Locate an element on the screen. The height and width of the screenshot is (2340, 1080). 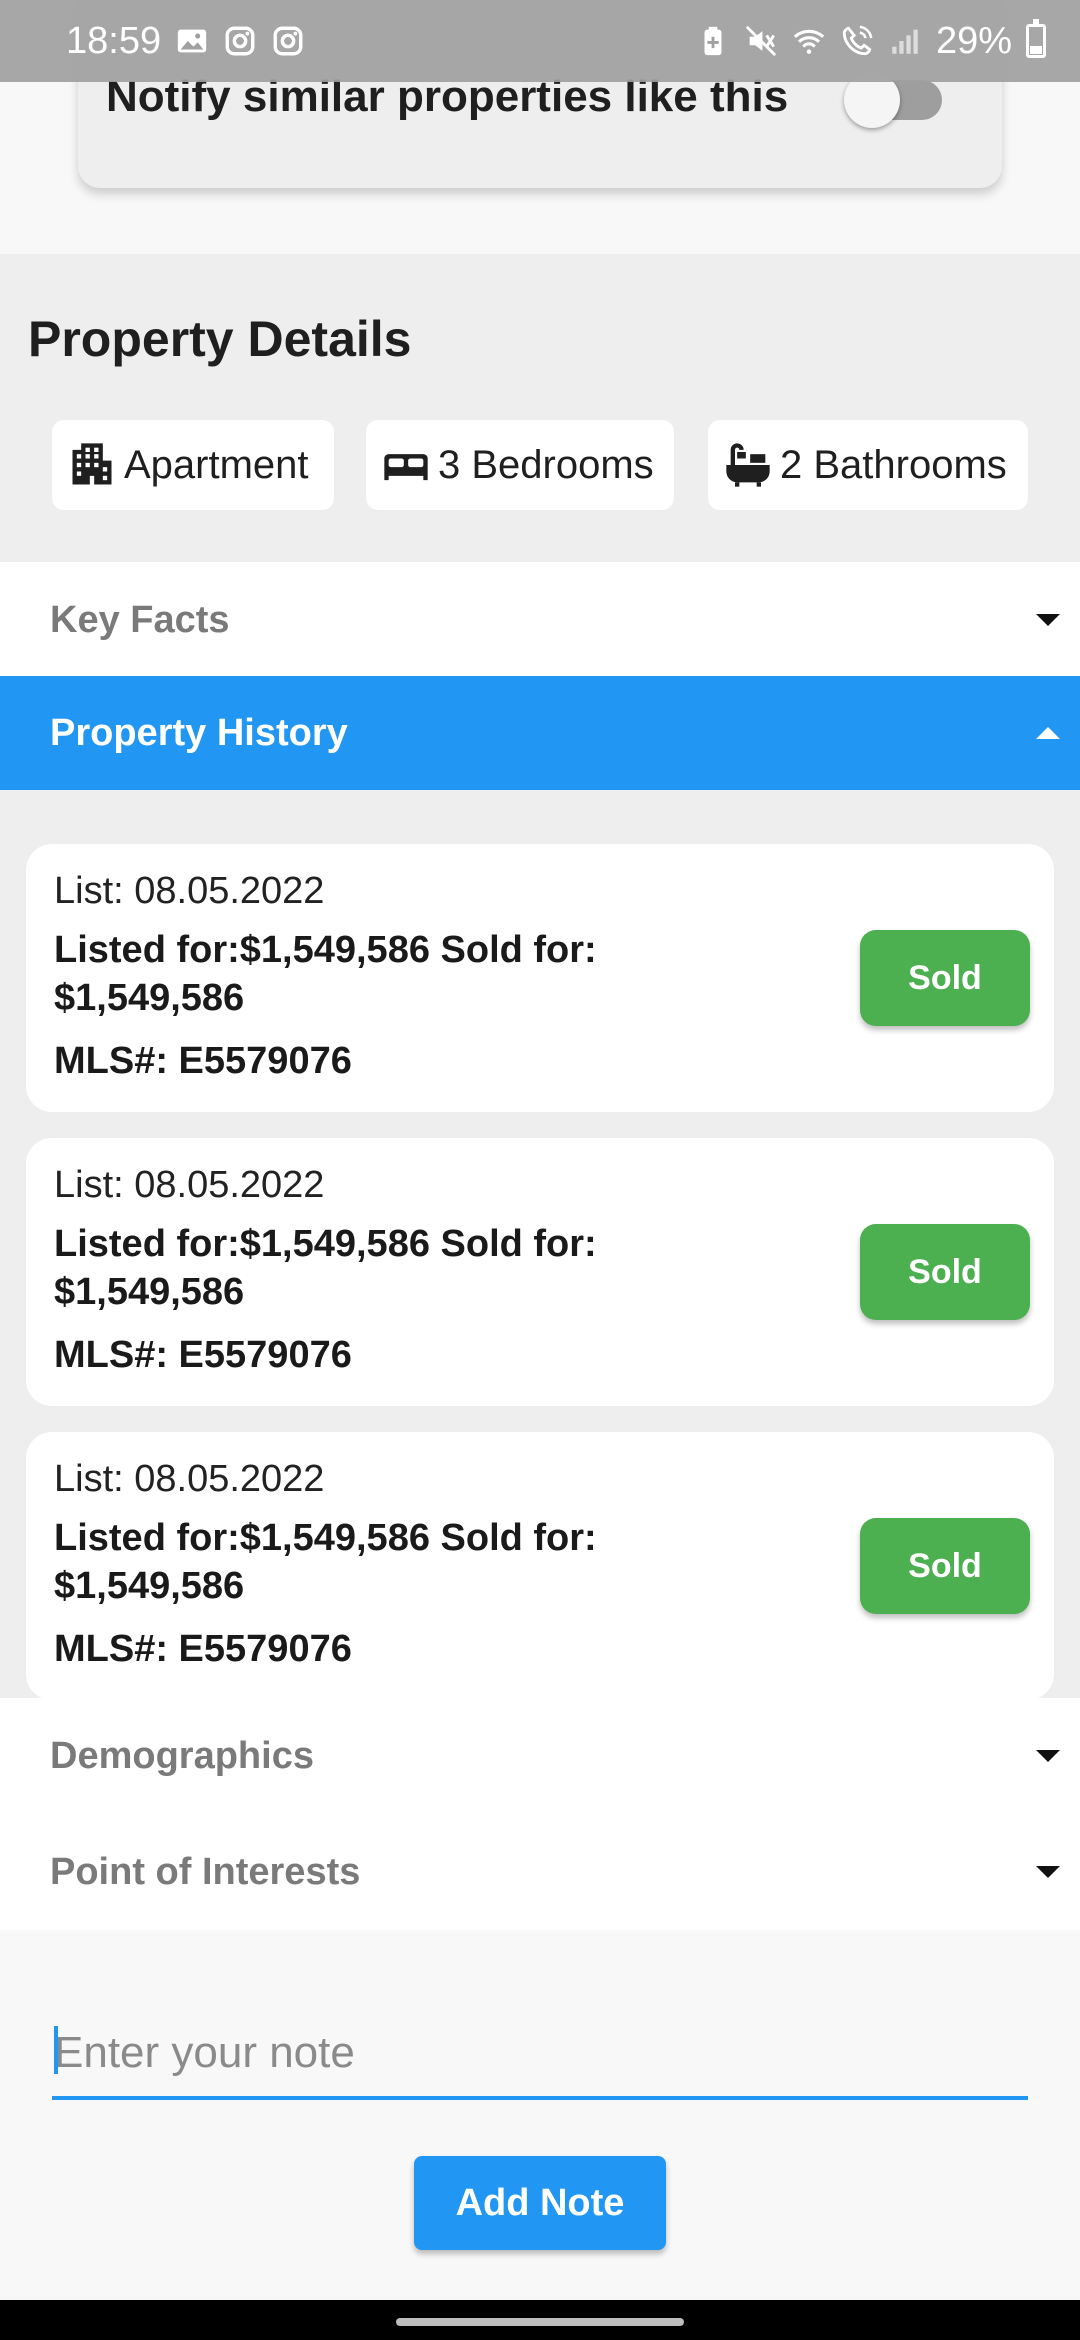
accordion-points-of-interest: Point of Interests is located at coordinates (540, 1872).